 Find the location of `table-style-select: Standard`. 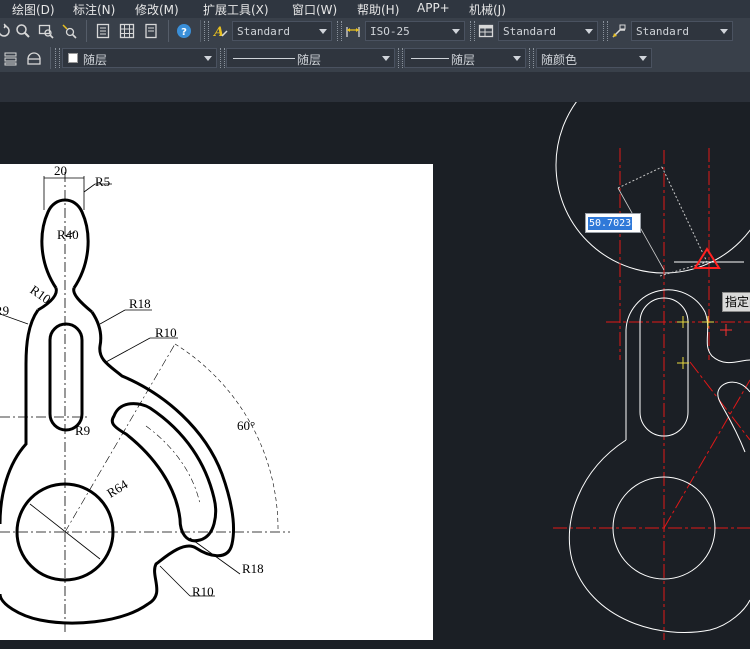

table-style-select: Standard is located at coordinates (548, 31).